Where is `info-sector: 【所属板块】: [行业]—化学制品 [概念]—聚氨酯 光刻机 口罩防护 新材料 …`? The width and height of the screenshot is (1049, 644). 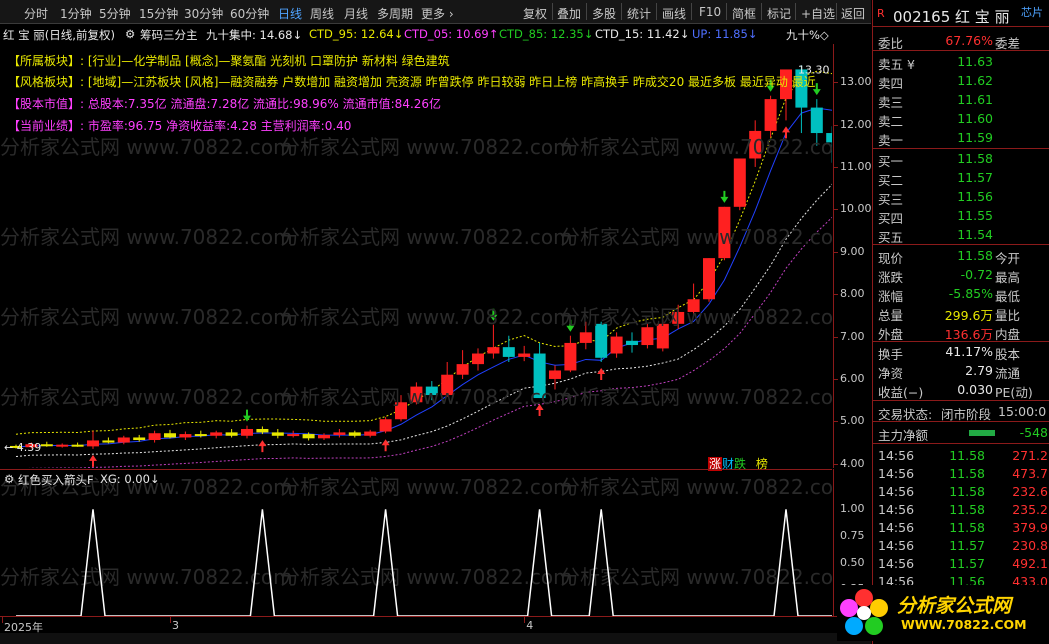 info-sector: 【所属板块】: [行业]—化学制品 [概念]—聚氨酯 光刻机 口罩防护 新材料 … is located at coordinates (229, 60).